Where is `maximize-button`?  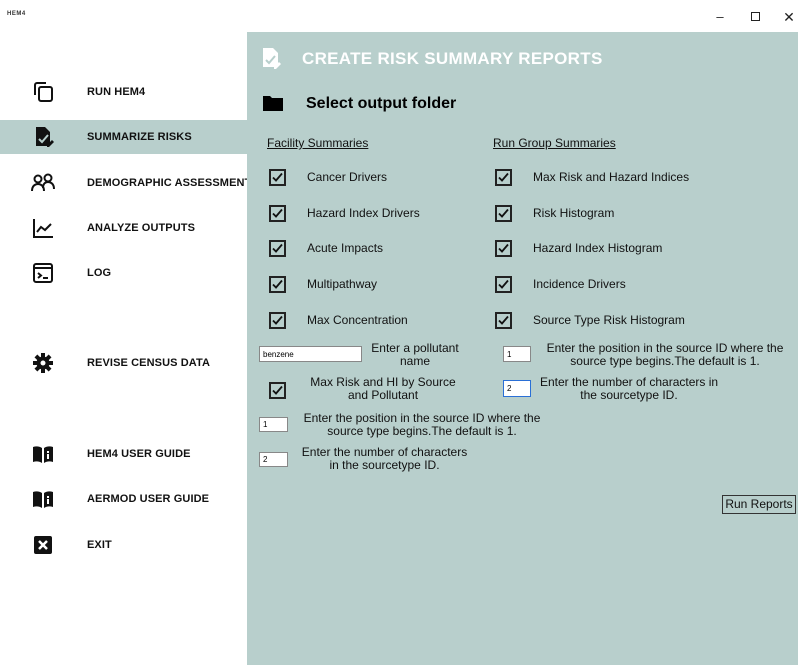
maximize-button is located at coordinates (755, 17).